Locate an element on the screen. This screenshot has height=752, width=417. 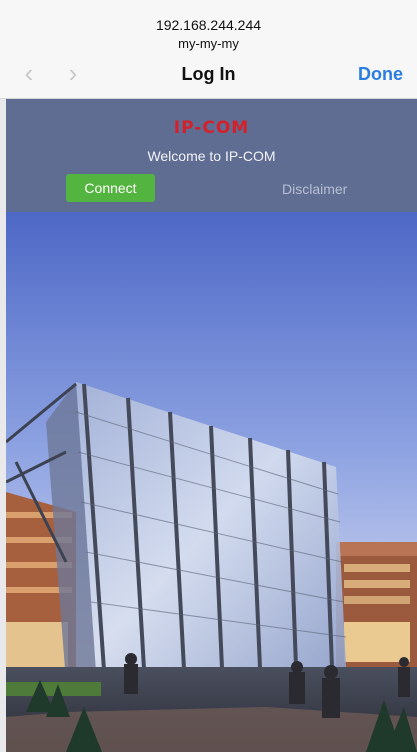
welcome-text: Welcome to IP-COM is located at coordinates (211, 156).